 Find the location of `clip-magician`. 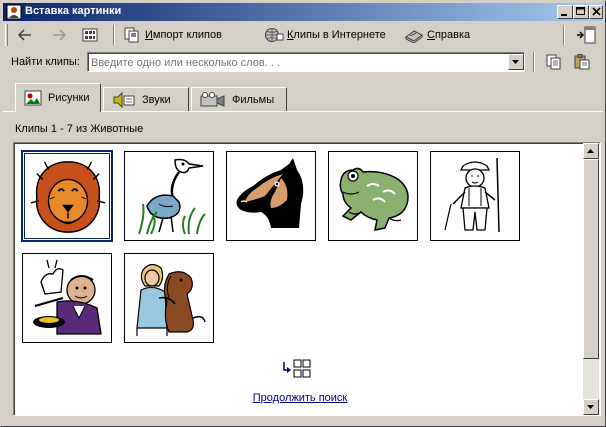

clip-magician is located at coordinates (67, 298).